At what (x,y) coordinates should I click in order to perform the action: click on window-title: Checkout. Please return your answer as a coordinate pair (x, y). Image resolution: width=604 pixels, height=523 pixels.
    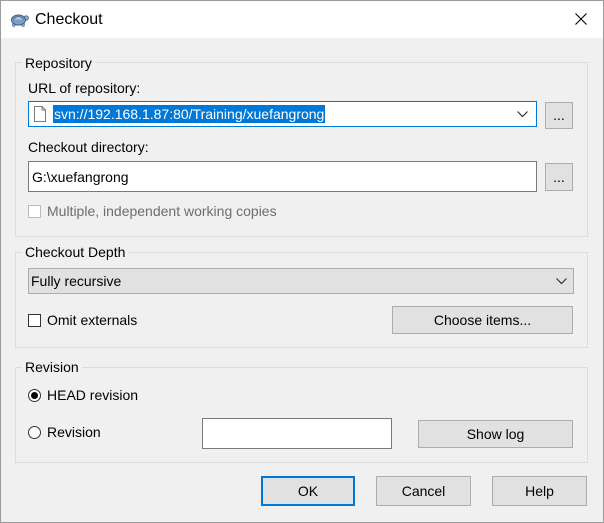
    Looking at the image, I should click on (69, 19).